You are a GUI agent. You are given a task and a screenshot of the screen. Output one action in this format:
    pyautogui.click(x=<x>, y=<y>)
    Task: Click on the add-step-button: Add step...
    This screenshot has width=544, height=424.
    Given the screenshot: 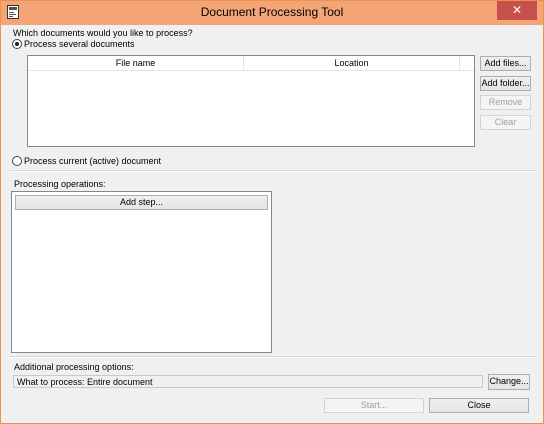 What is the action you would take?
    pyautogui.click(x=141, y=202)
    